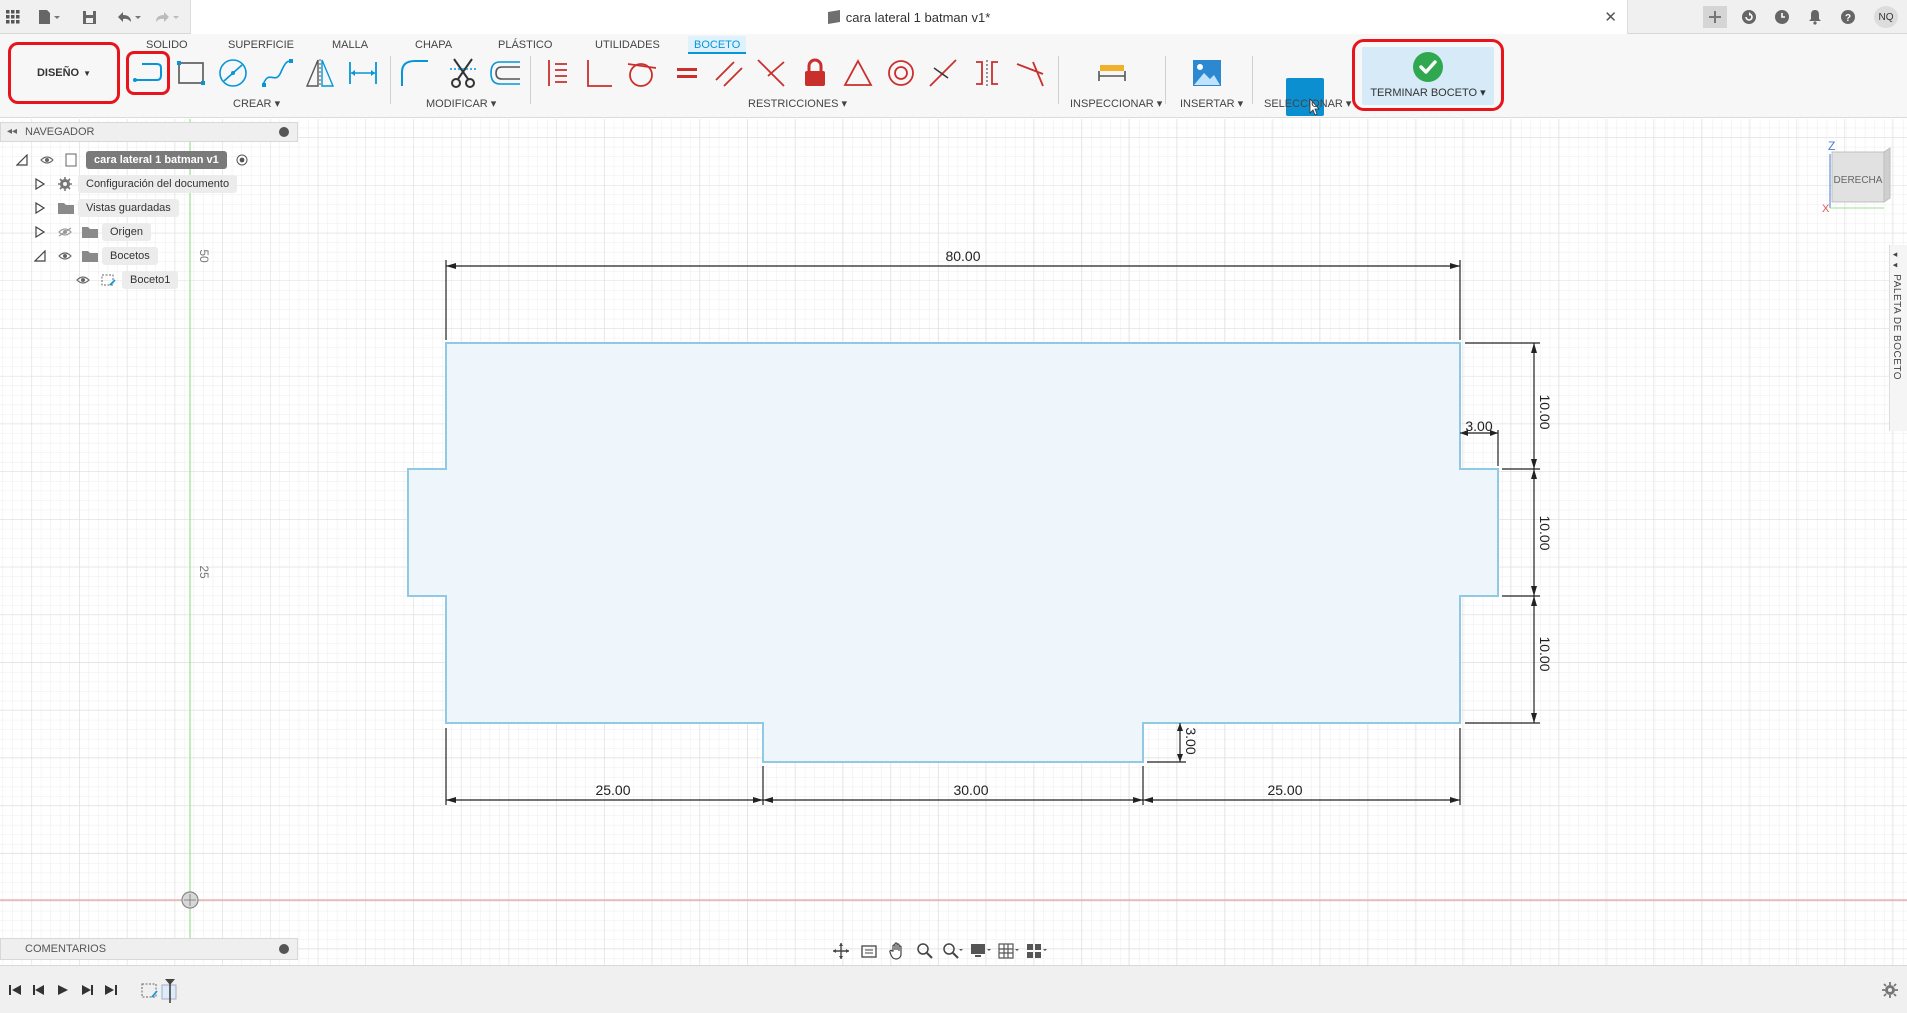 The width and height of the screenshot is (1907, 1013). What do you see at coordinates (149, 949) in the screenshot?
I see `comments-panel: COMENTARIOS` at bounding box center [149, 949].